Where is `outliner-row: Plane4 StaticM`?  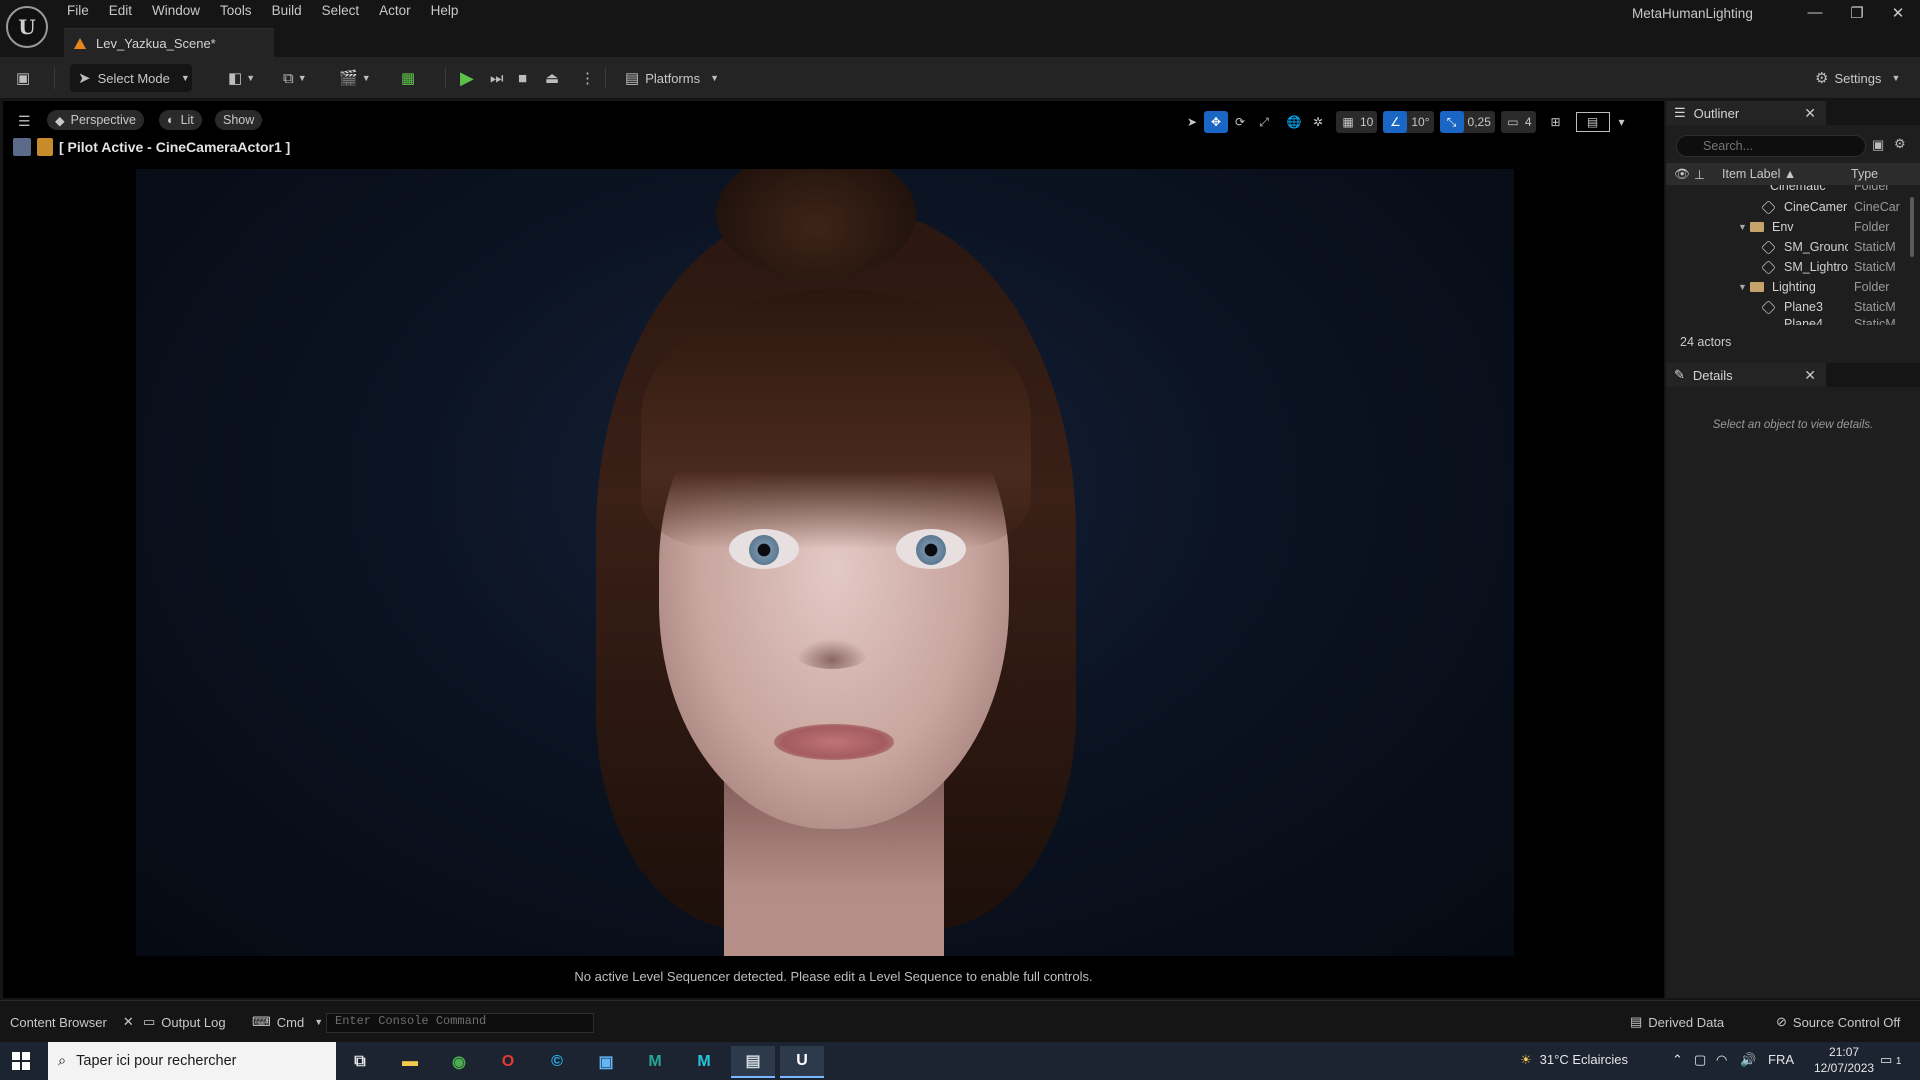 outliner-row: Plane4 StaticM is located at coordinates (1793, 321).